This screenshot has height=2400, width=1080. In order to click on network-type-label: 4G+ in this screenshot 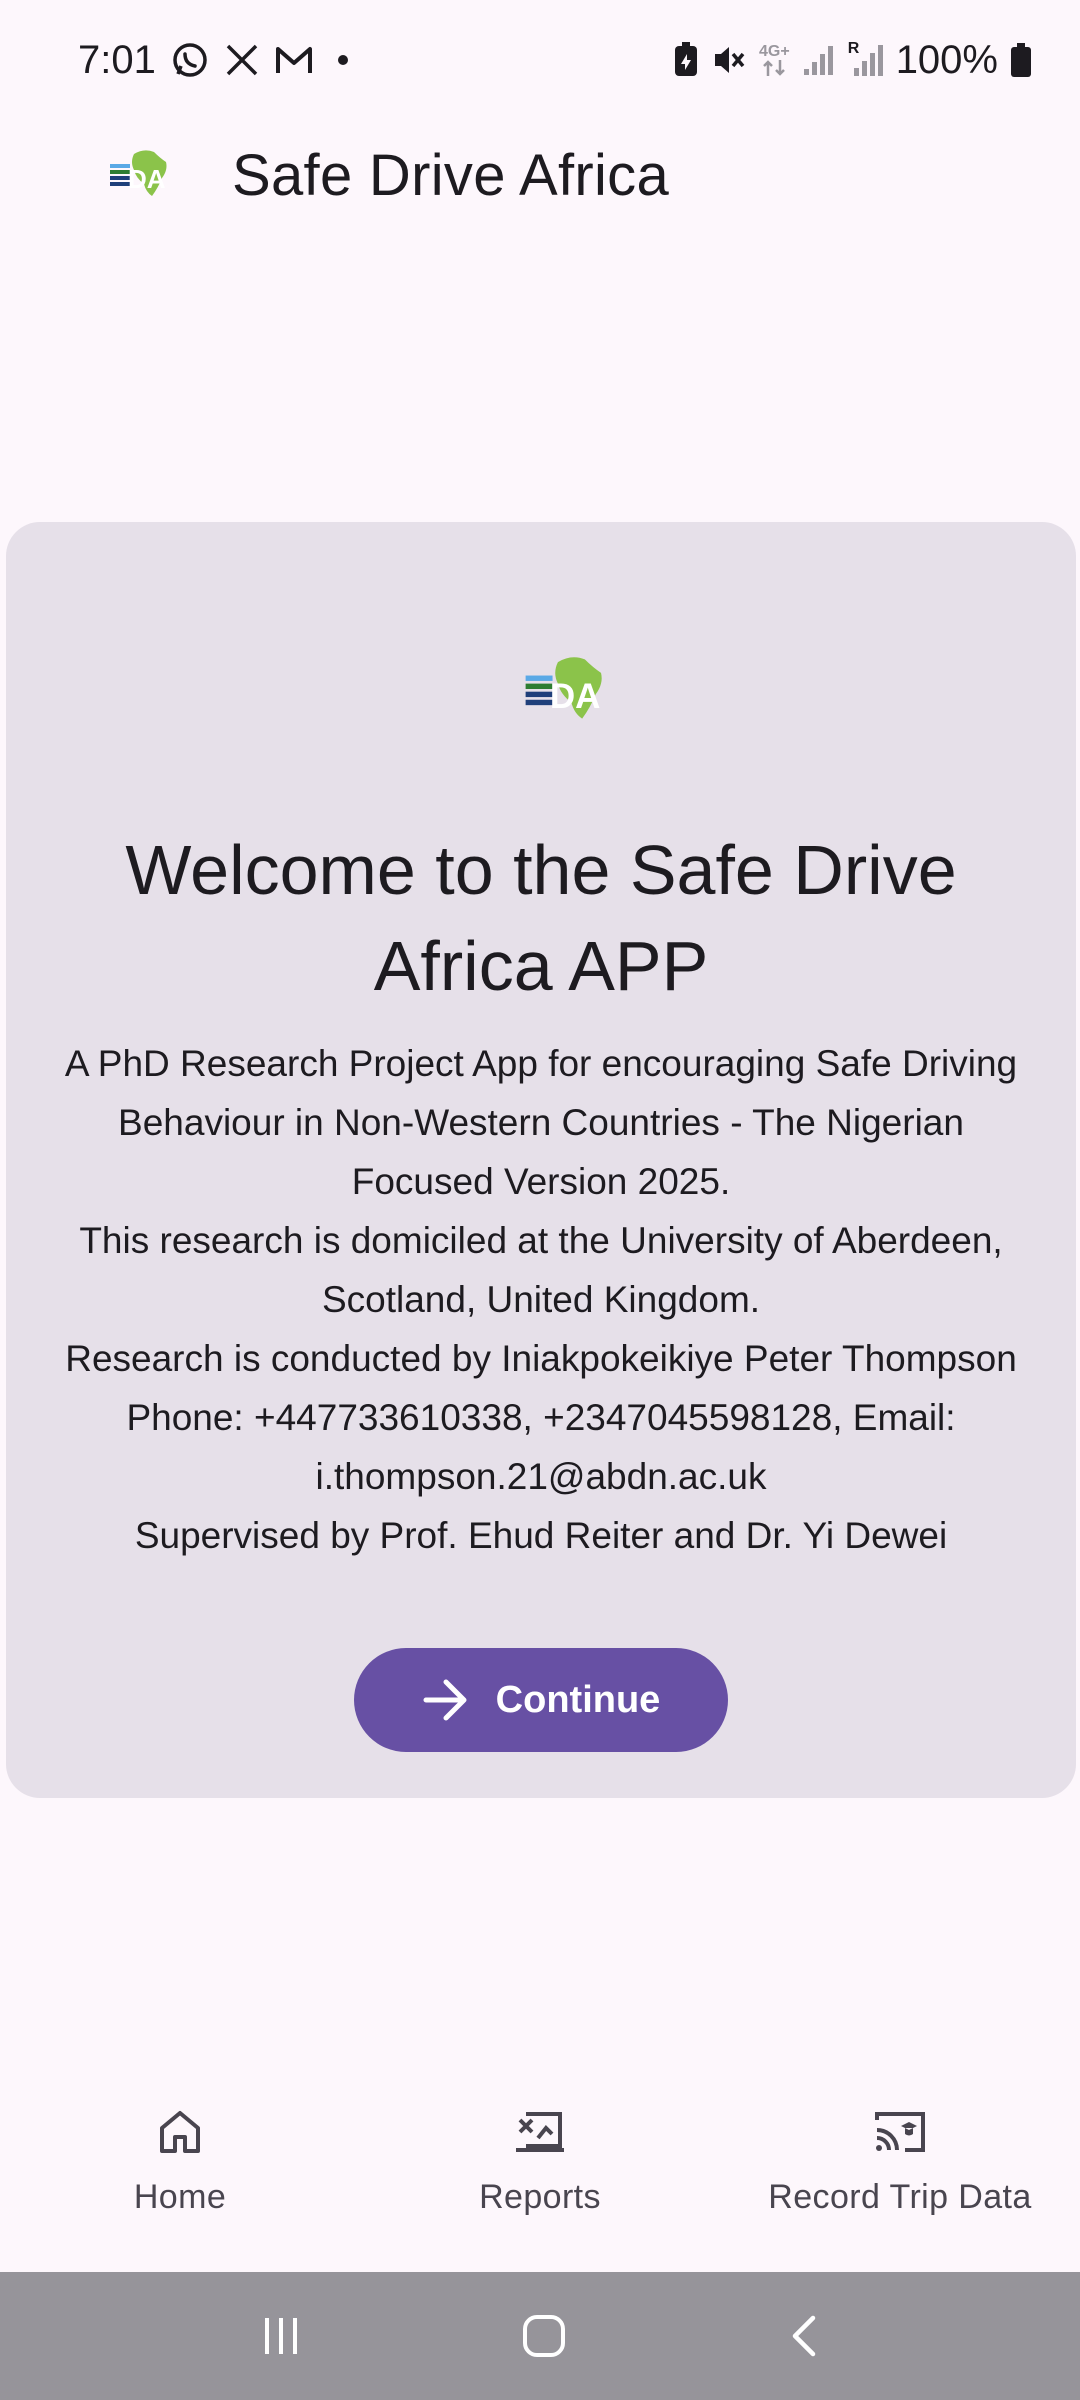, I will do `click(774, 51)`.